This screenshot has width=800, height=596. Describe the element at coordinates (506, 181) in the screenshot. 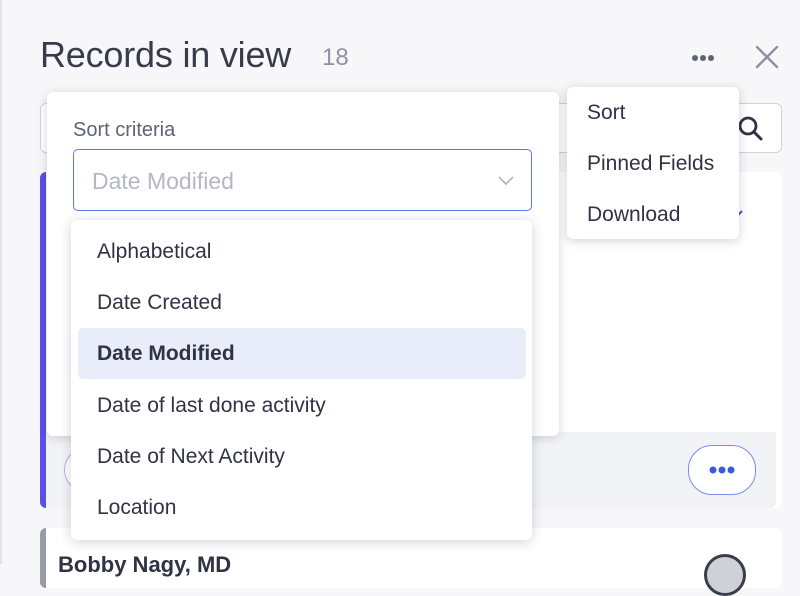

I see `chevron-down-icon` at that location.